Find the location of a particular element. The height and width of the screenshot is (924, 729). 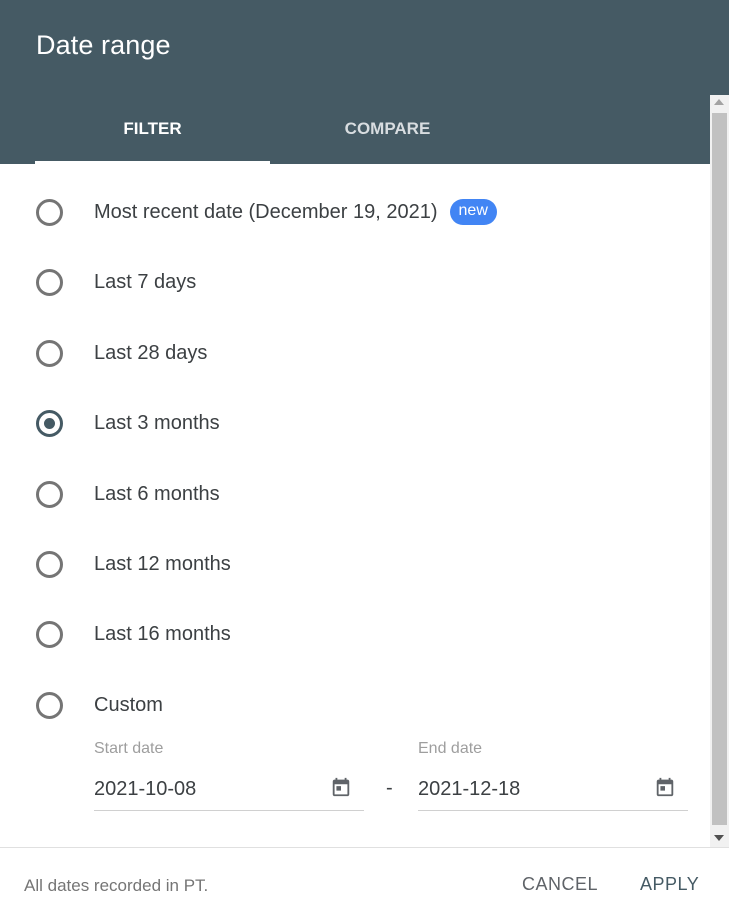

option-last-28-days: Last 28 days is located at coordinates (121, 353).